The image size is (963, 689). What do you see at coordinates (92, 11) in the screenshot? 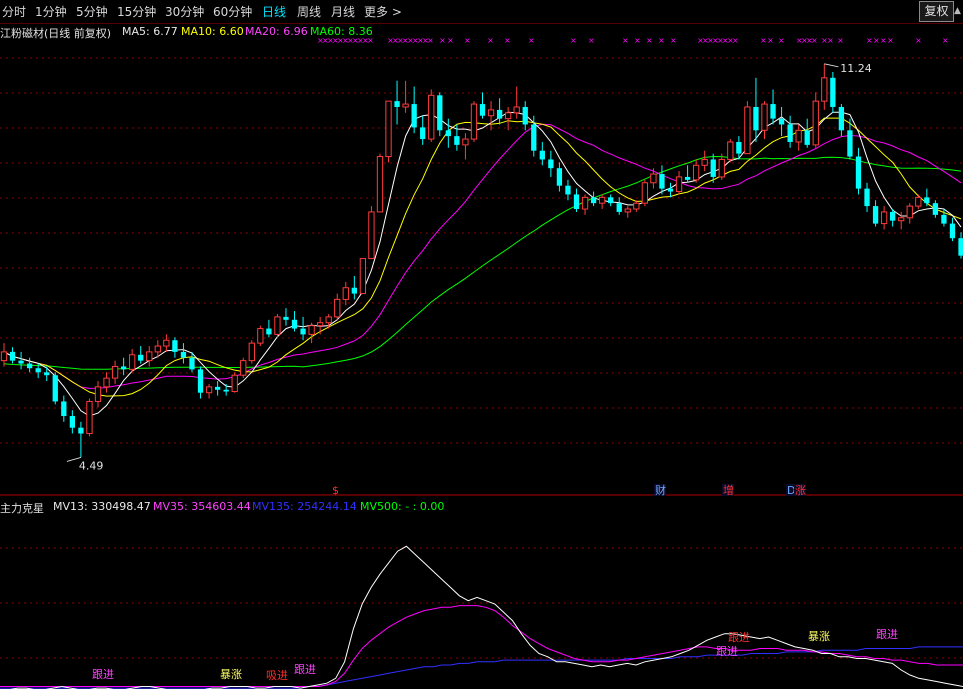
I see `tab-5min: 5分钟` at bounding box center [92, 11].